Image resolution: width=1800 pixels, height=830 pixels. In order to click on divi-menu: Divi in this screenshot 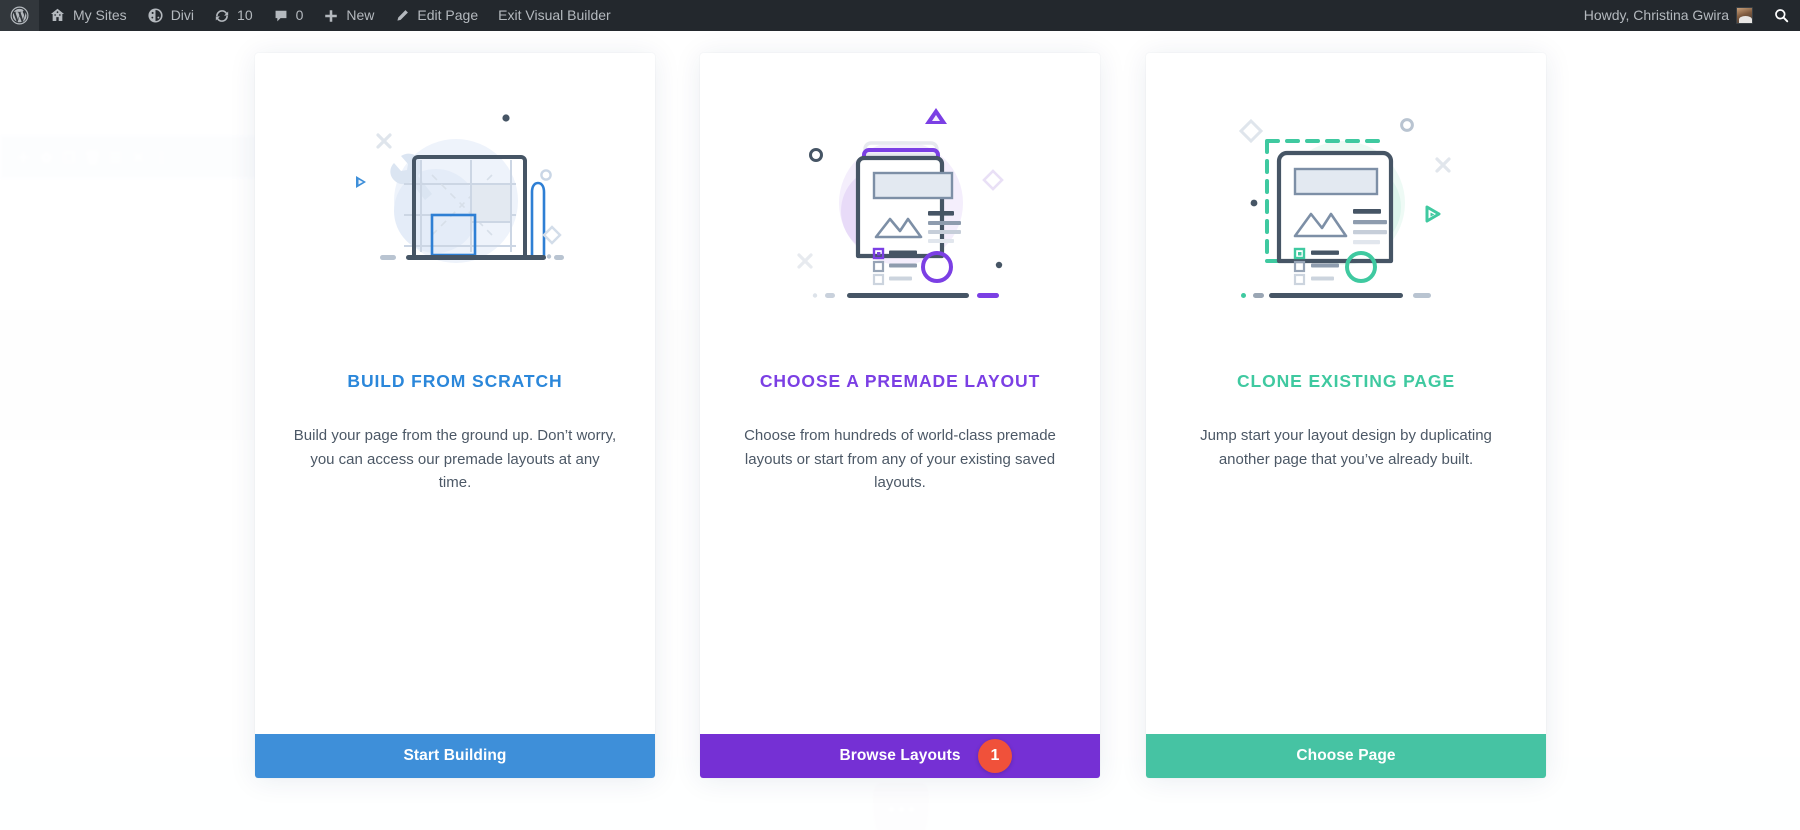, I will do `click(170, 15)`.